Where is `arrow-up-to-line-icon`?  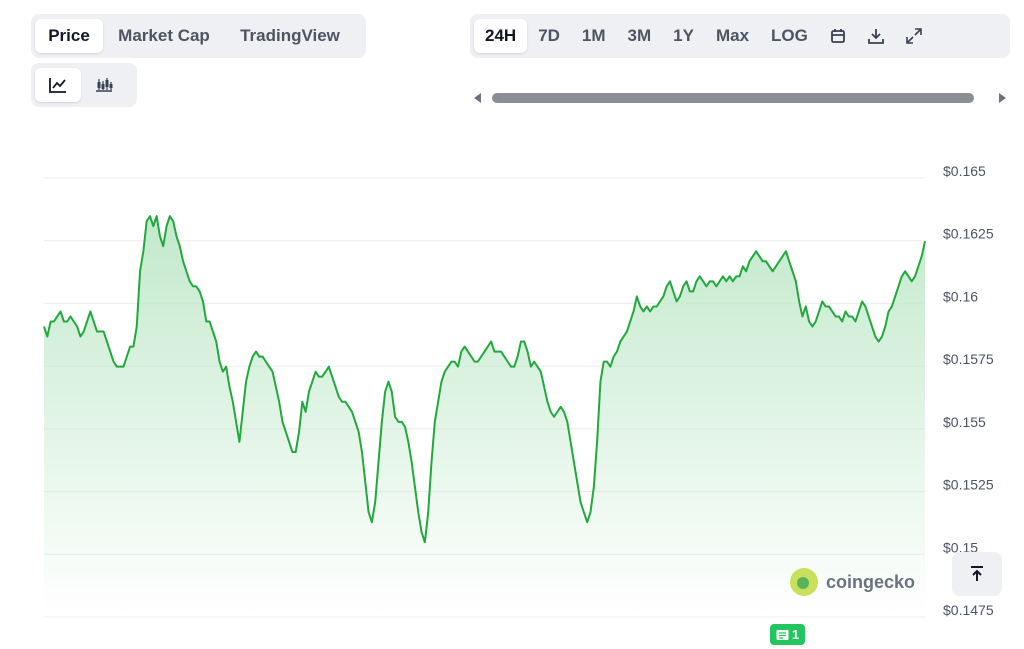
arrow-up-to-line-icon is located at coordinates (977, 573).